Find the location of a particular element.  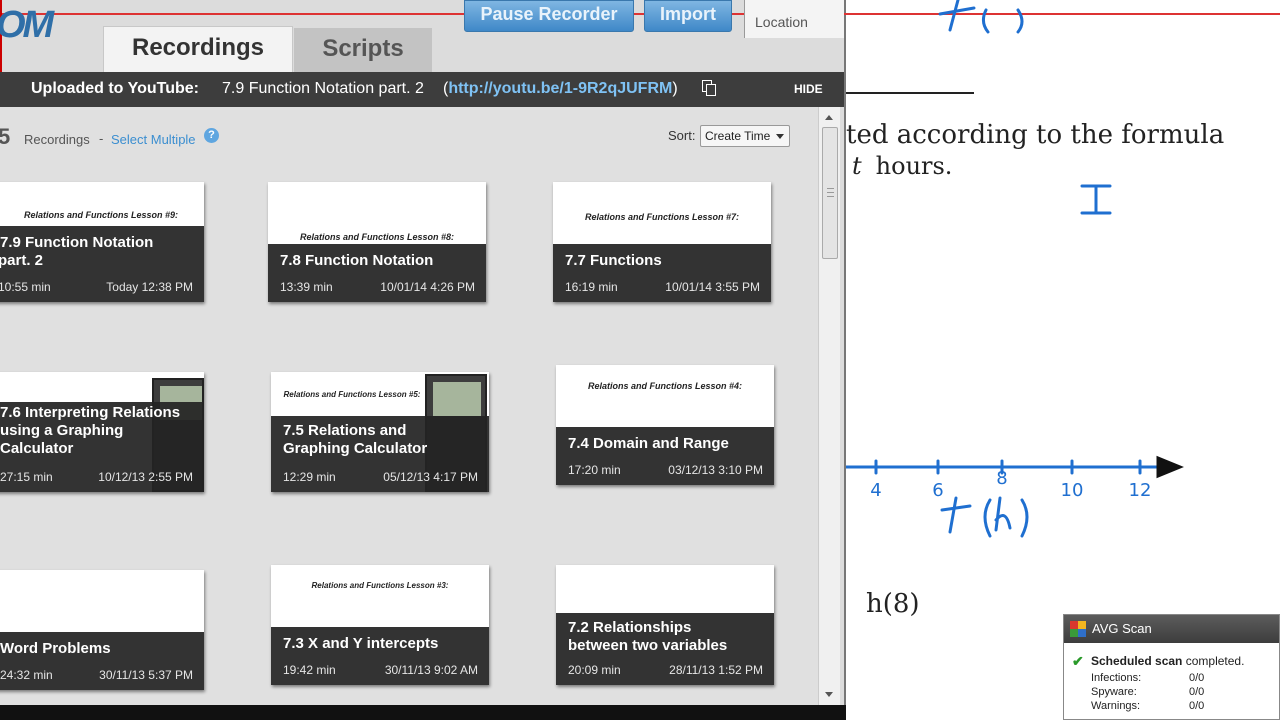

import-button: Import is located at coordinates (688, 16).